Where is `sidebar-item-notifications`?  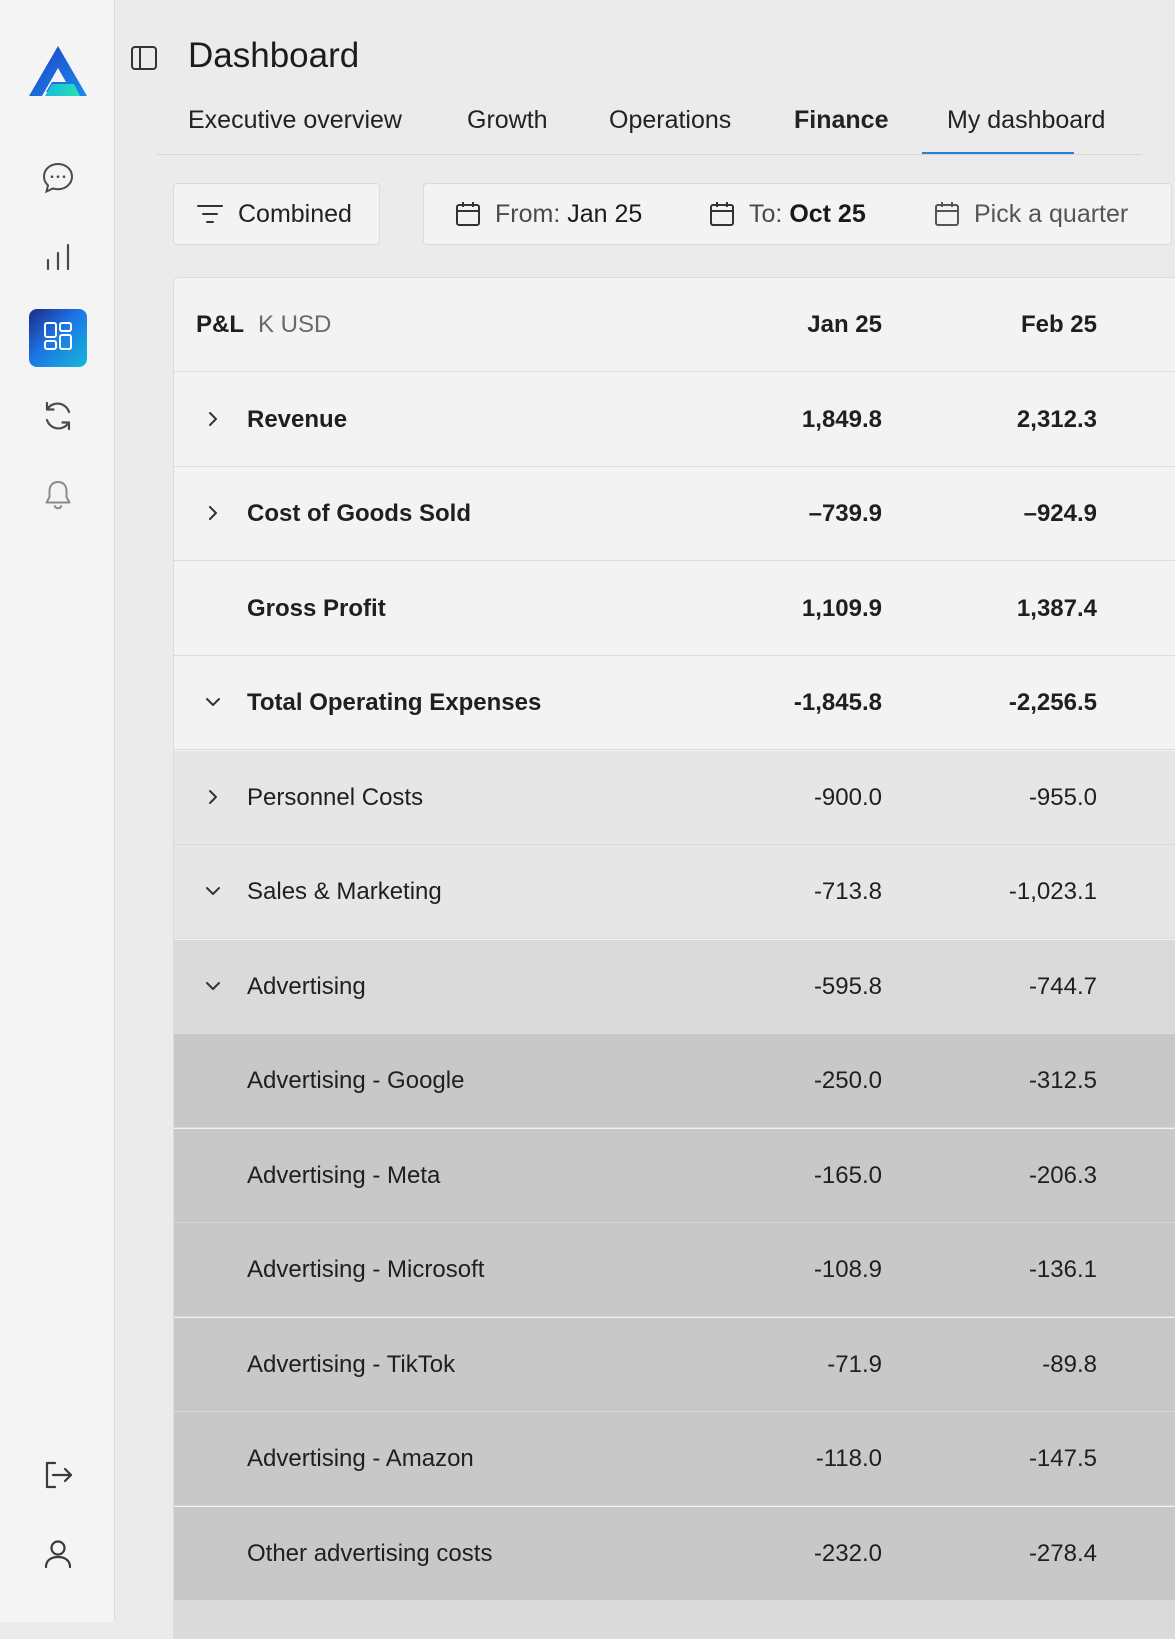
sidebar-item-notifications is located at coordinates (58, 497).